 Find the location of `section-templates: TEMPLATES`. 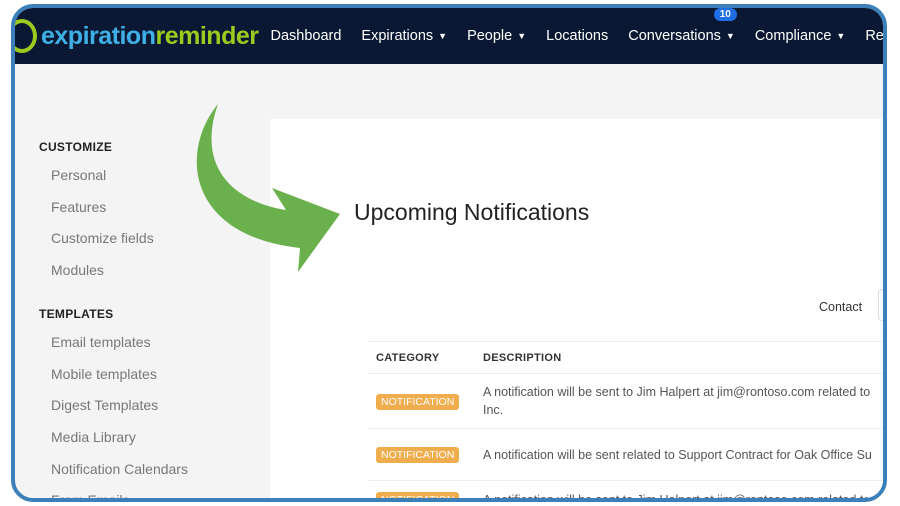

section-templates: TEMPLATES is located at coordinates (76, 314).